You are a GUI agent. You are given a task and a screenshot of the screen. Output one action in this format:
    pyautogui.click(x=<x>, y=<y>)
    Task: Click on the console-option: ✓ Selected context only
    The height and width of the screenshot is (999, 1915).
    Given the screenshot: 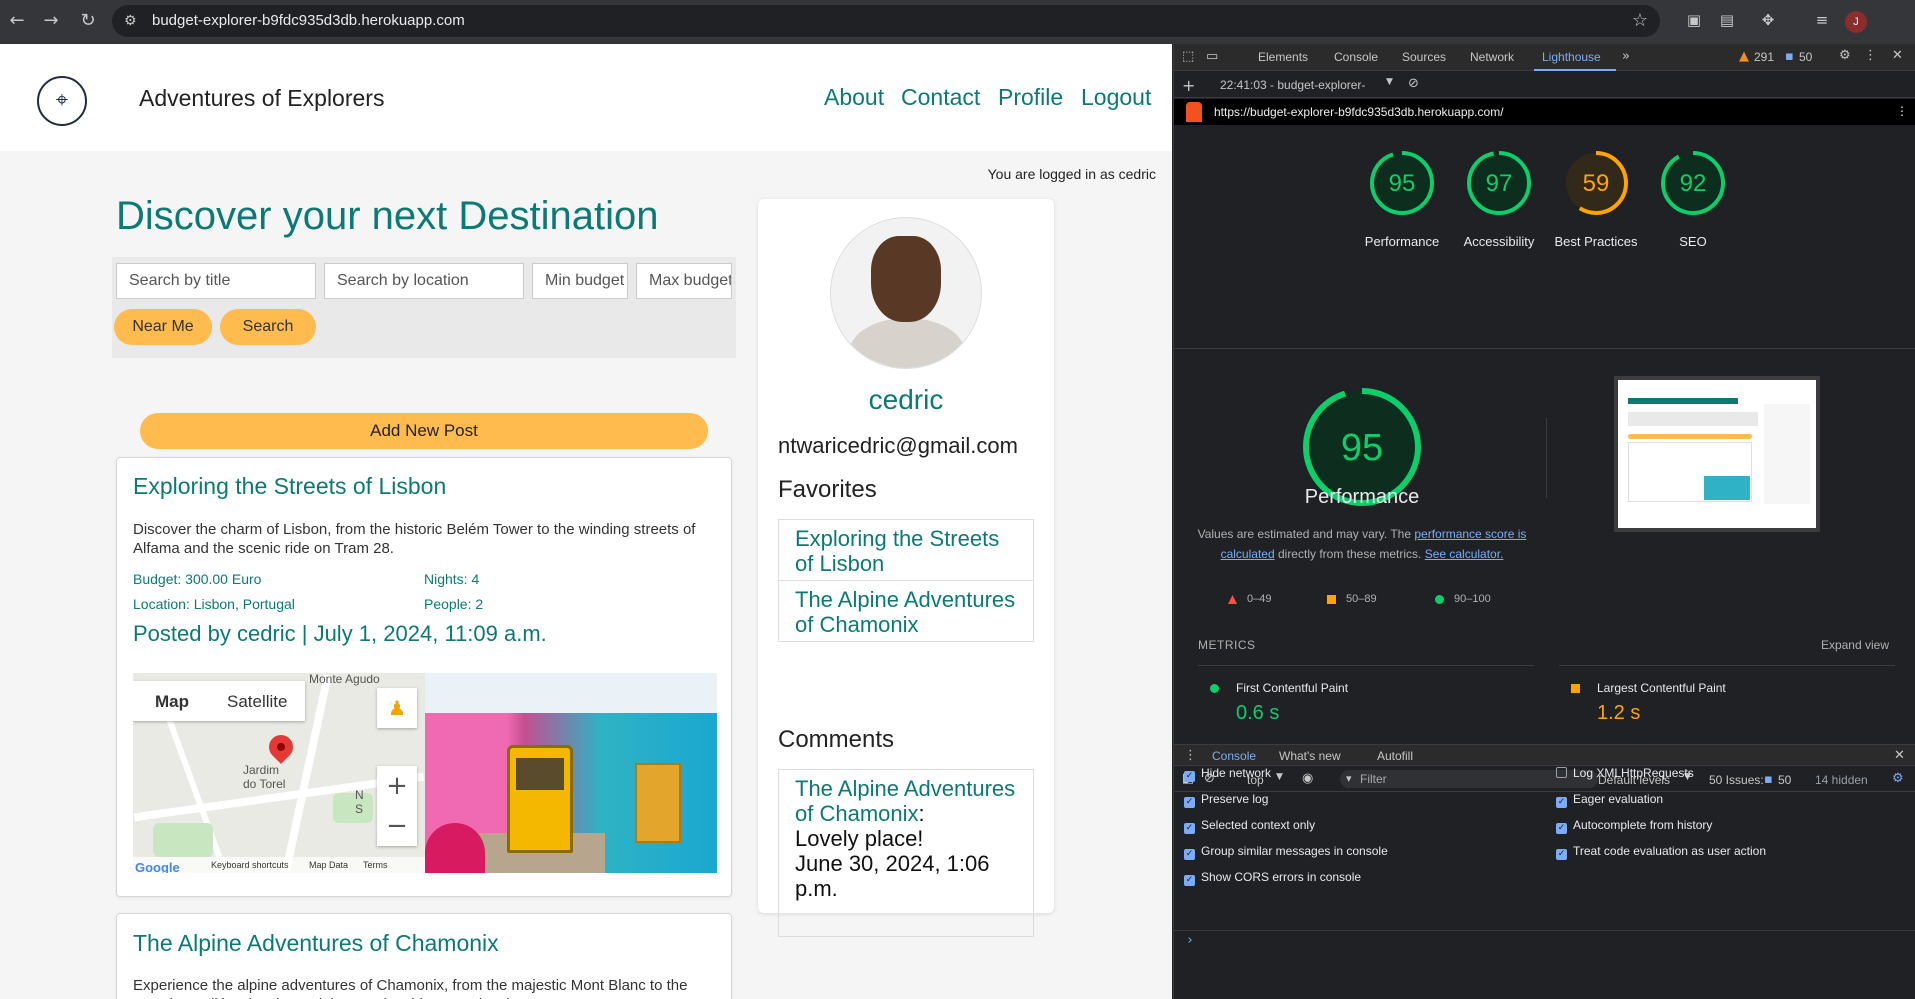 What is the action you would take?
    pyautogui.click(x=1249, y=826)
    